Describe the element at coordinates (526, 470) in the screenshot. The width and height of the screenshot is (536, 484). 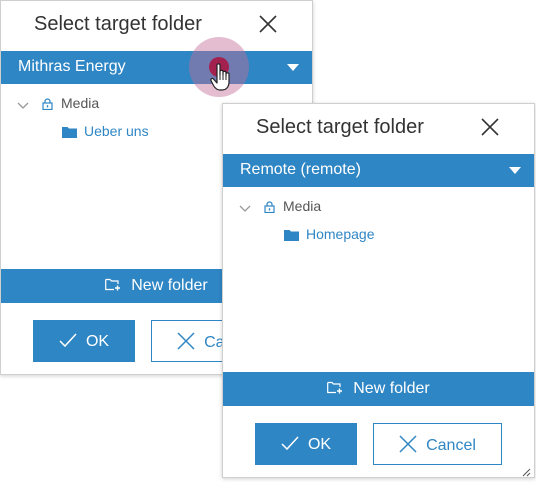
I see `resize-handle` at that location.